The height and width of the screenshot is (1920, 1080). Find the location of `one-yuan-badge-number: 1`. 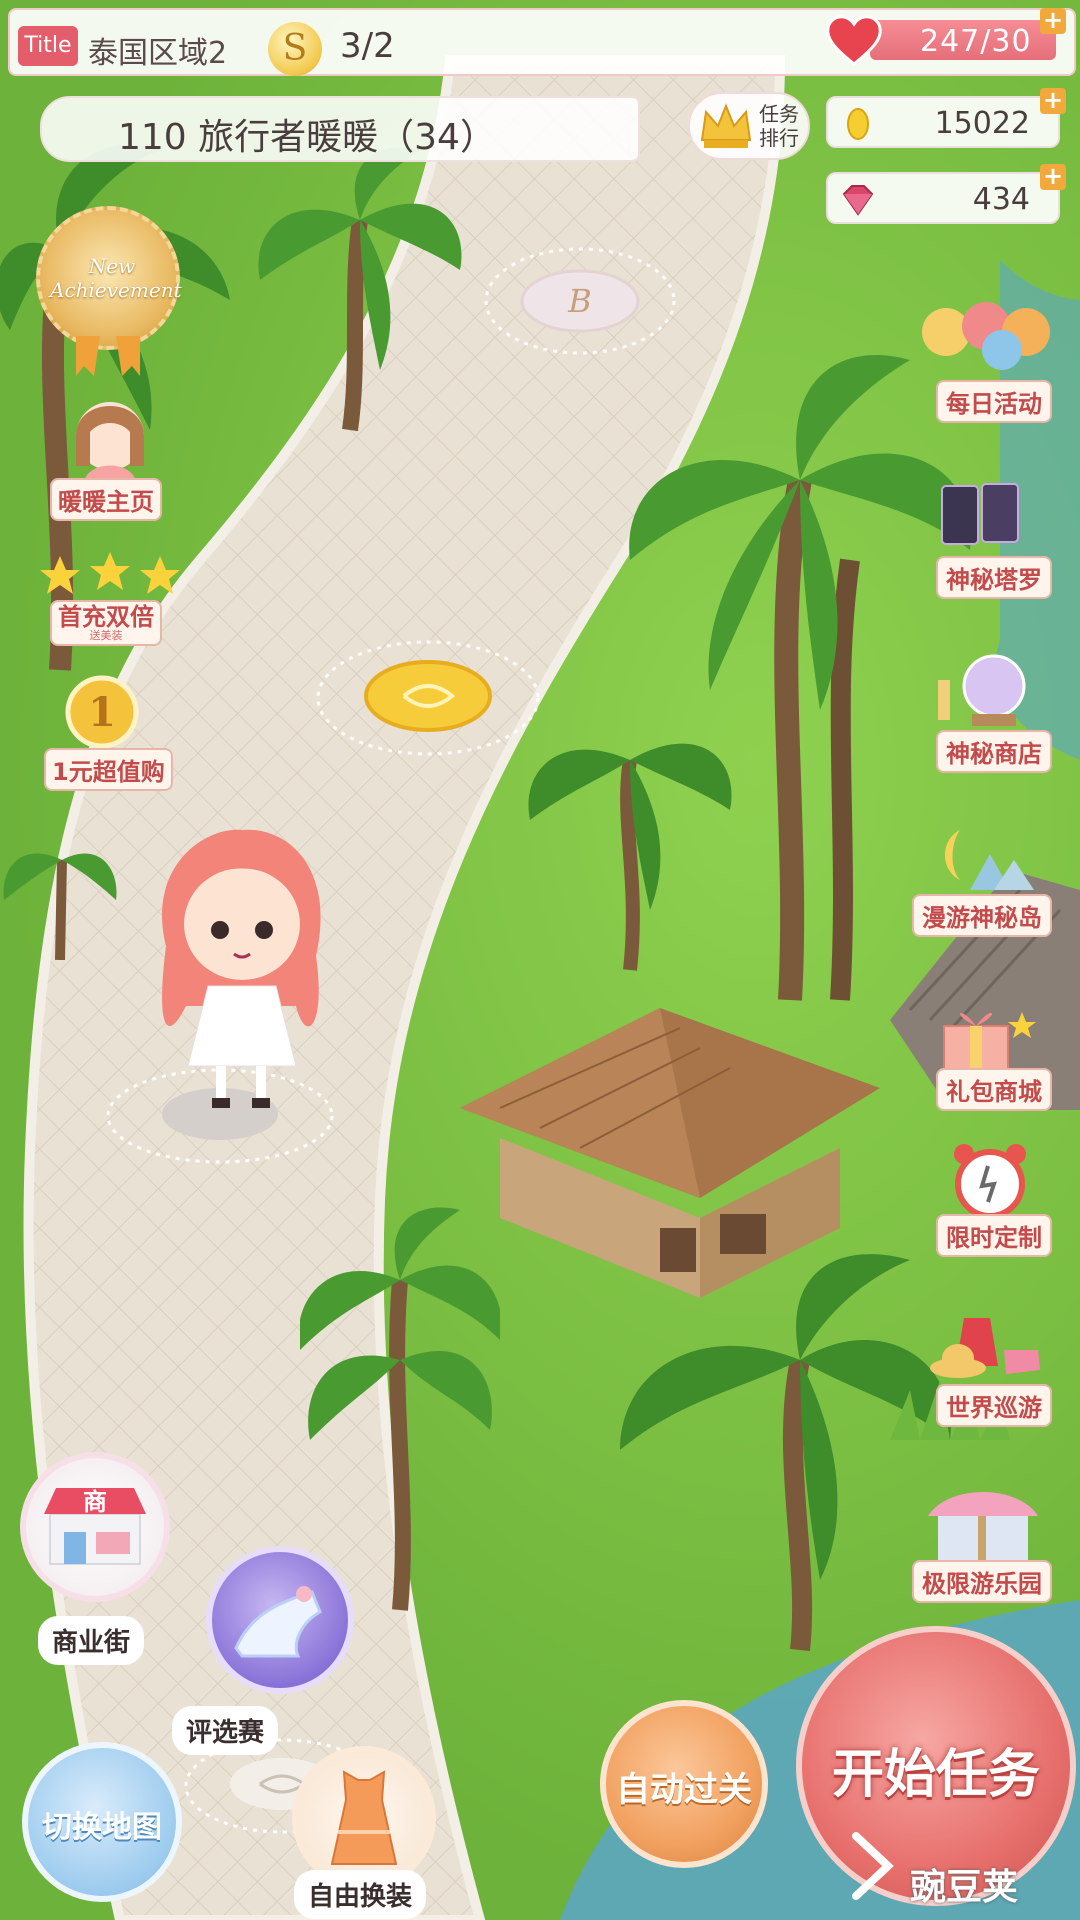

one-yuan-badge-number: 1 is located at coordinates (102, 712).